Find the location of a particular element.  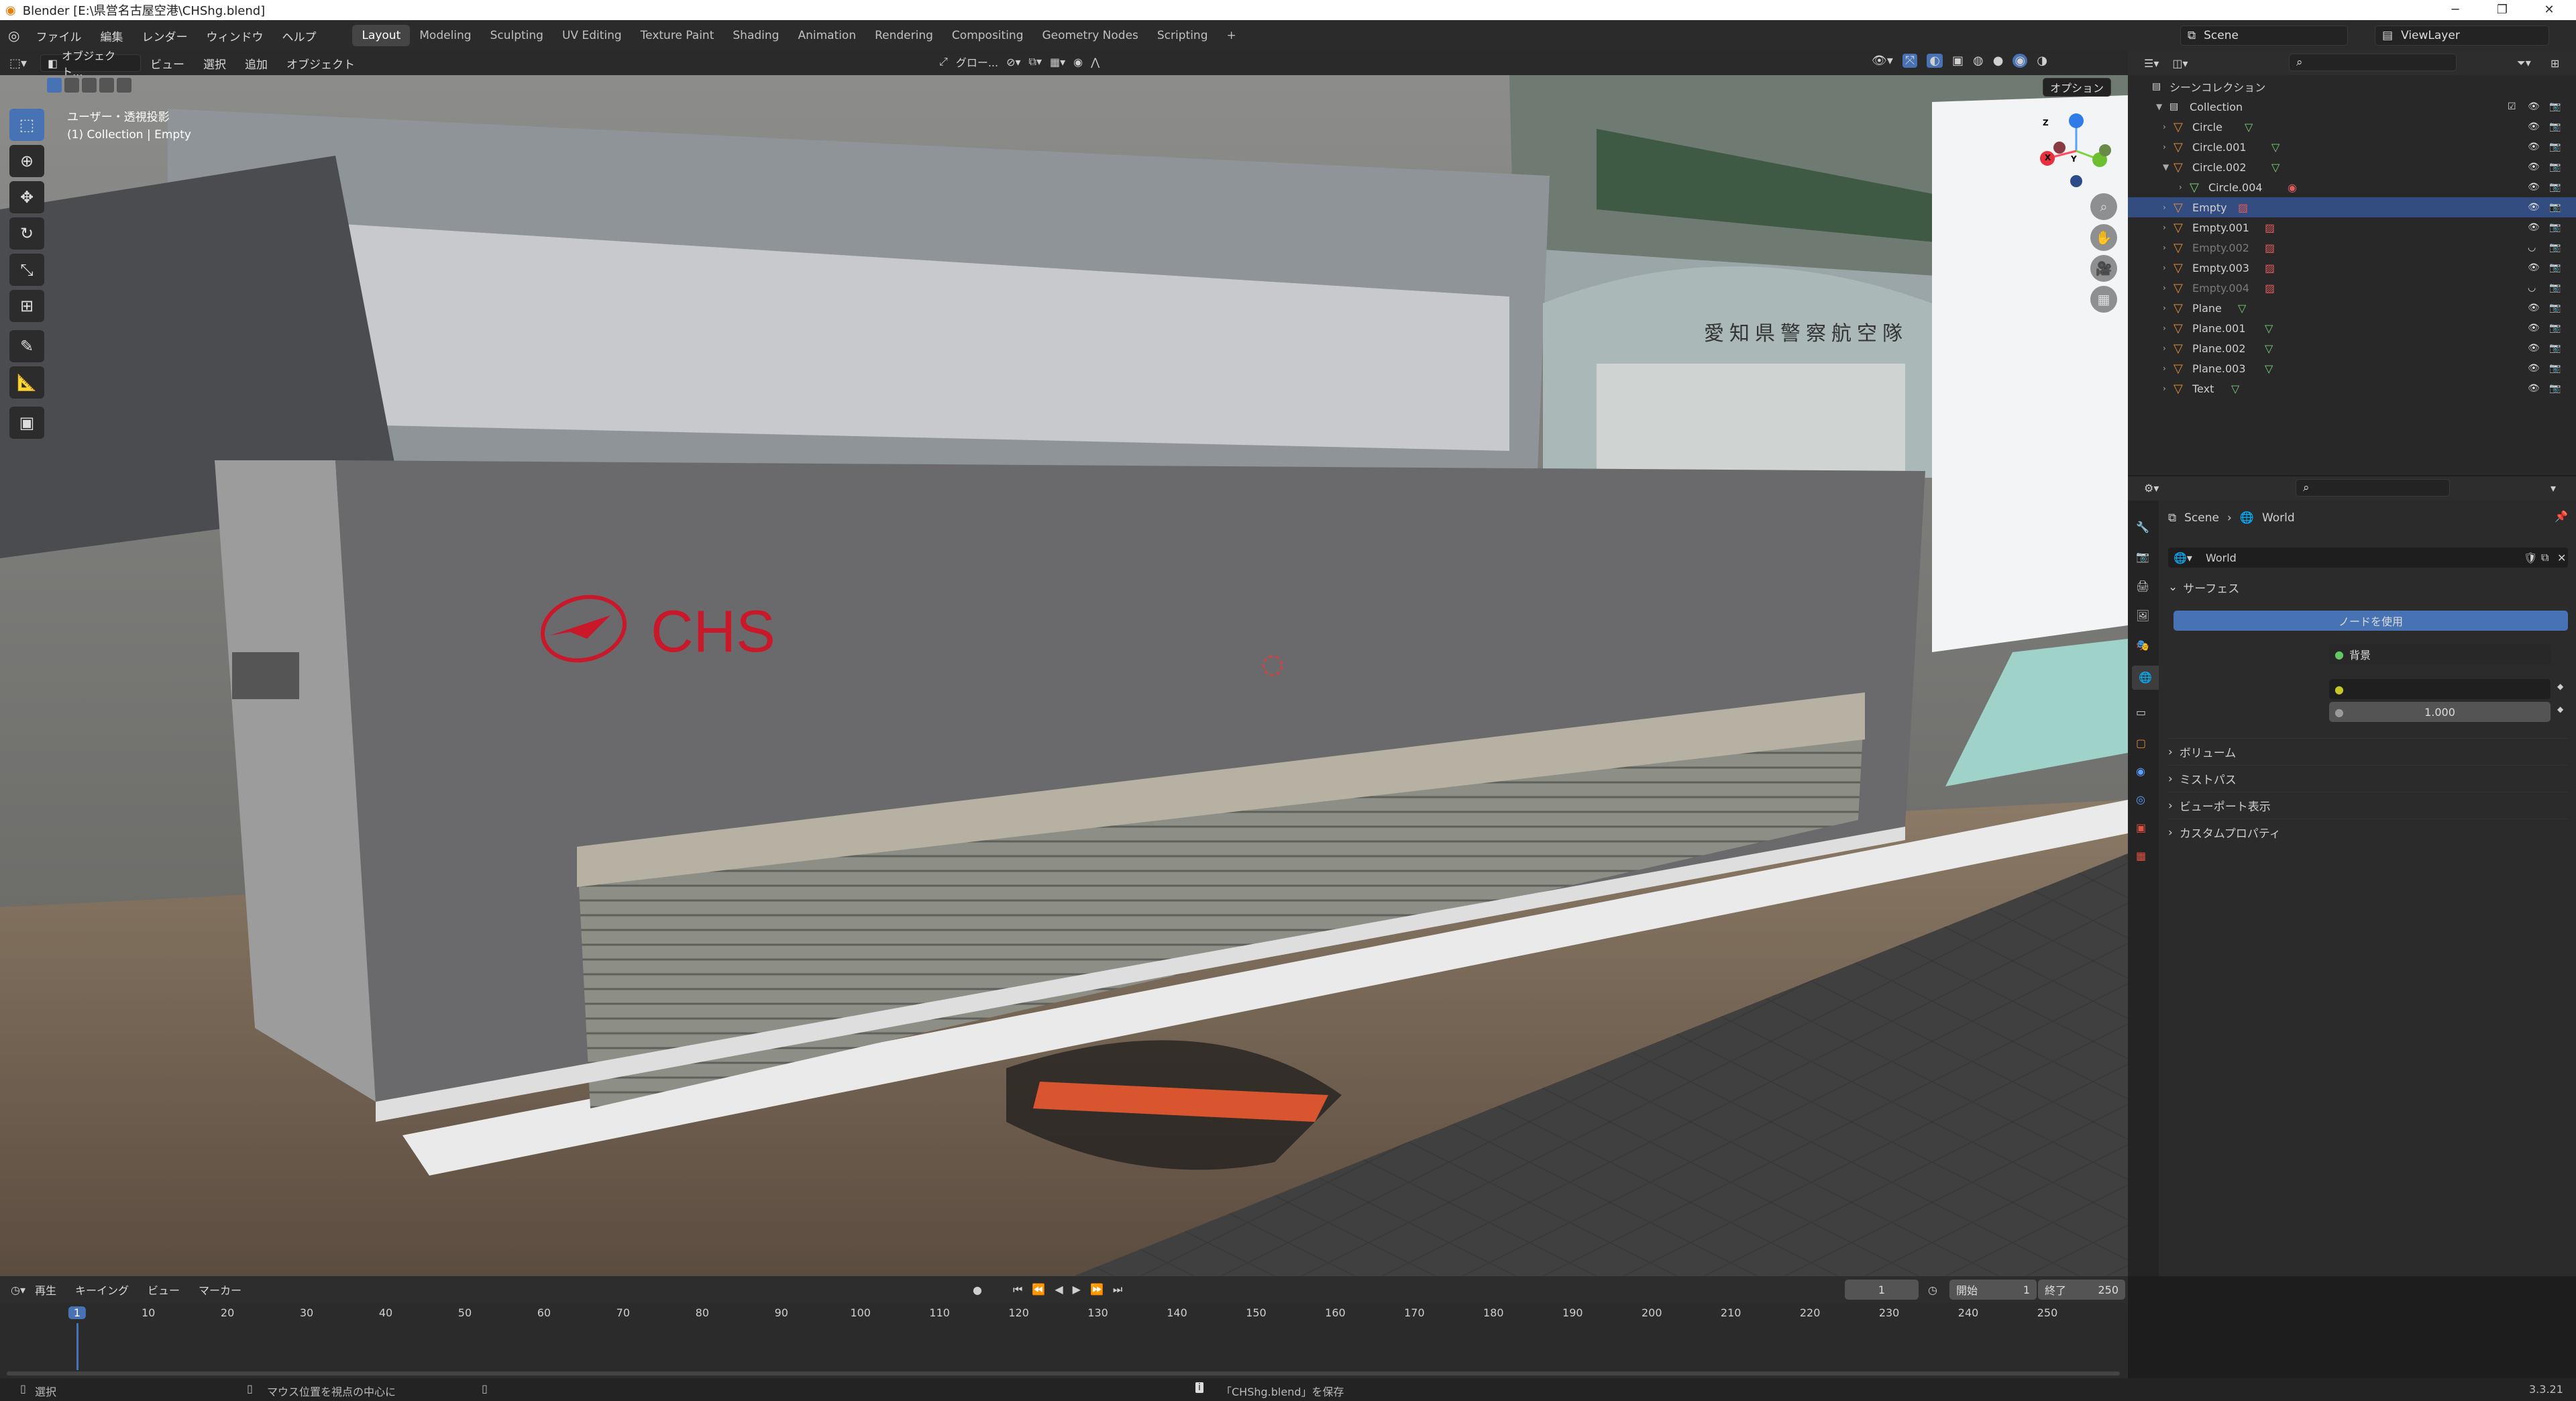

surface-panel-header: ⌄ サーフェス is located at coordinates (2368, 587).